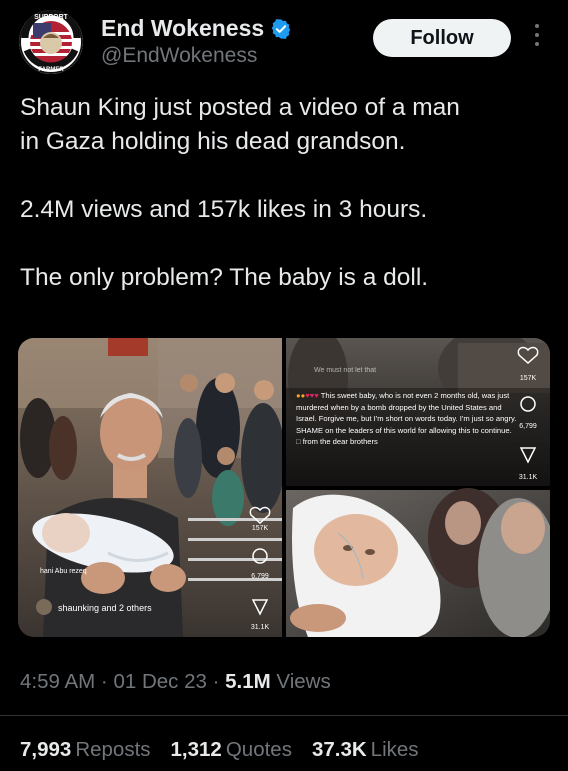 This screenshot has width=568, height=771. What do you see at coordinates (418, 562) in the screenshot?
I see `media-bottom-right-image` at bounding box center [418, 562].